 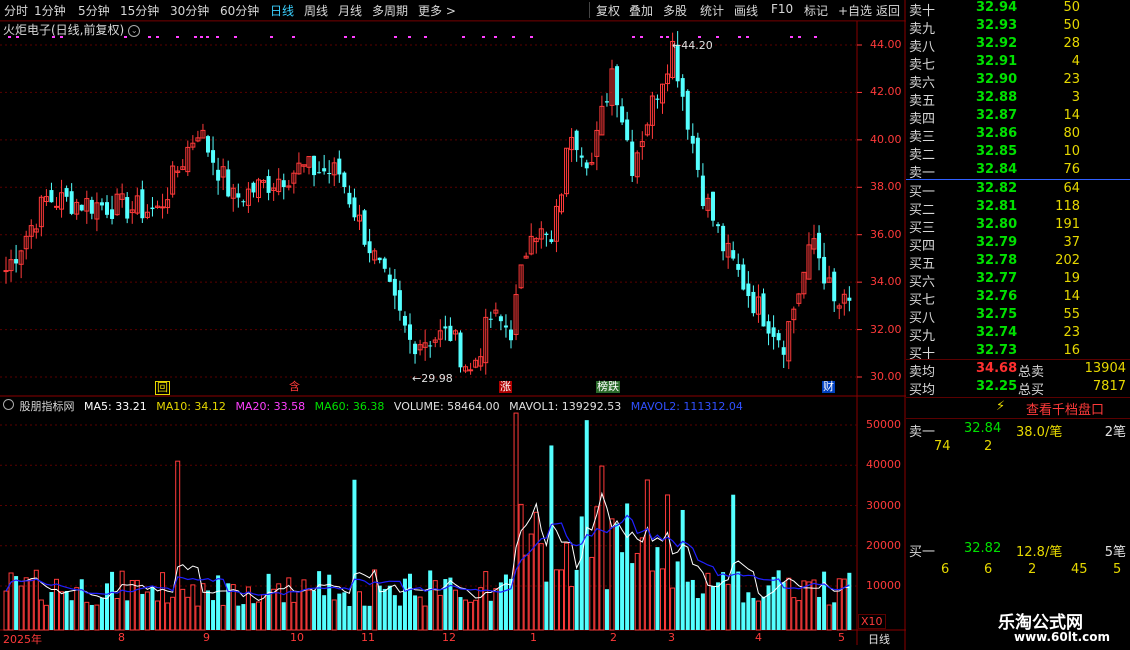 I want to click on ma5-value: MA5: 33.21, so click(x=115, y=406).